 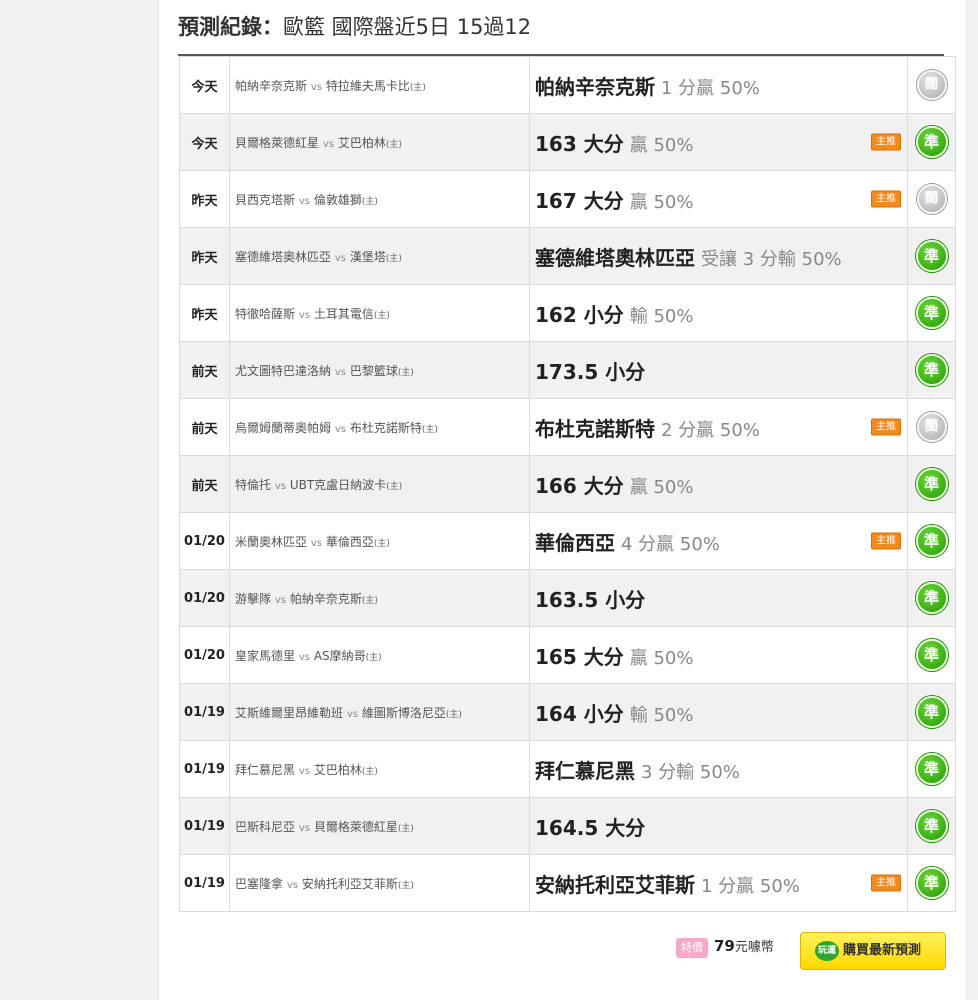 What do you see at coordinates (873, 951) in the screenshot?
I see `buy-latest-prediction-button: 玩運 購買最新預測` at bounding box center [873, 951].